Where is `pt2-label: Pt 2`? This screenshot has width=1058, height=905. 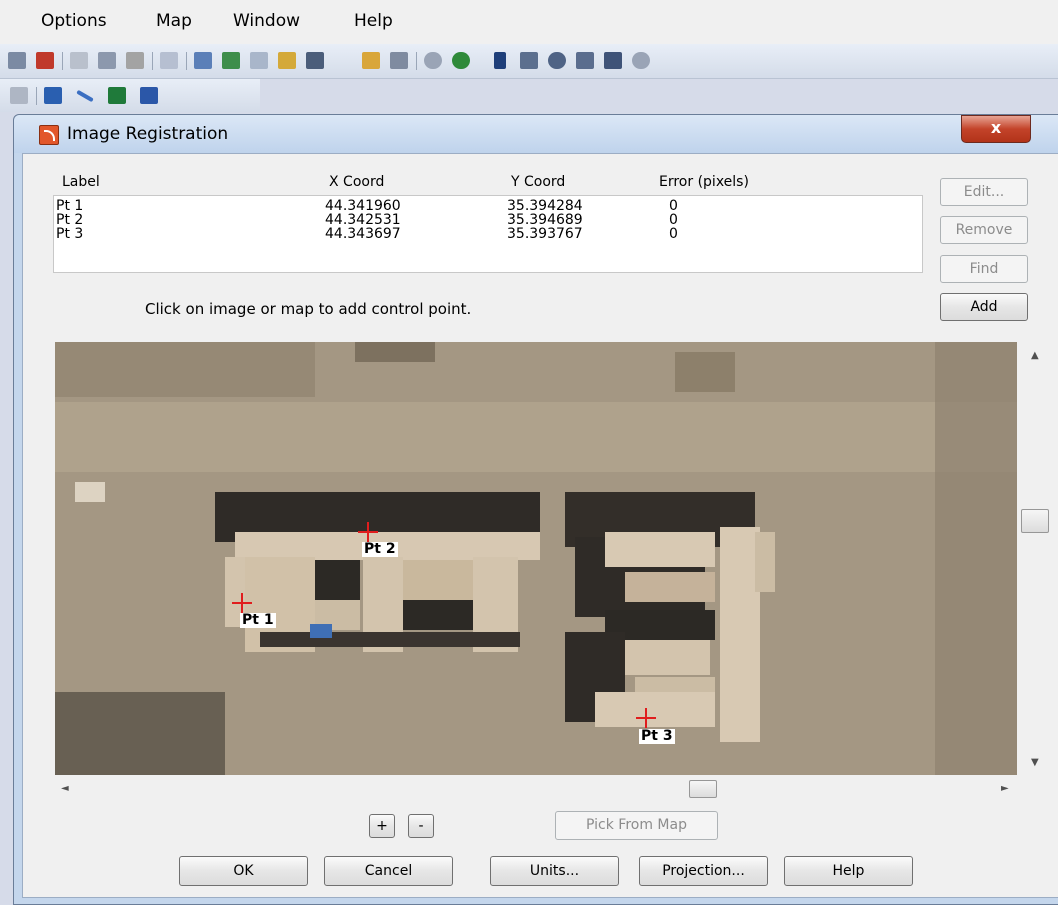 pt2-label: Pt 2 is located at coordinates (380, 549).